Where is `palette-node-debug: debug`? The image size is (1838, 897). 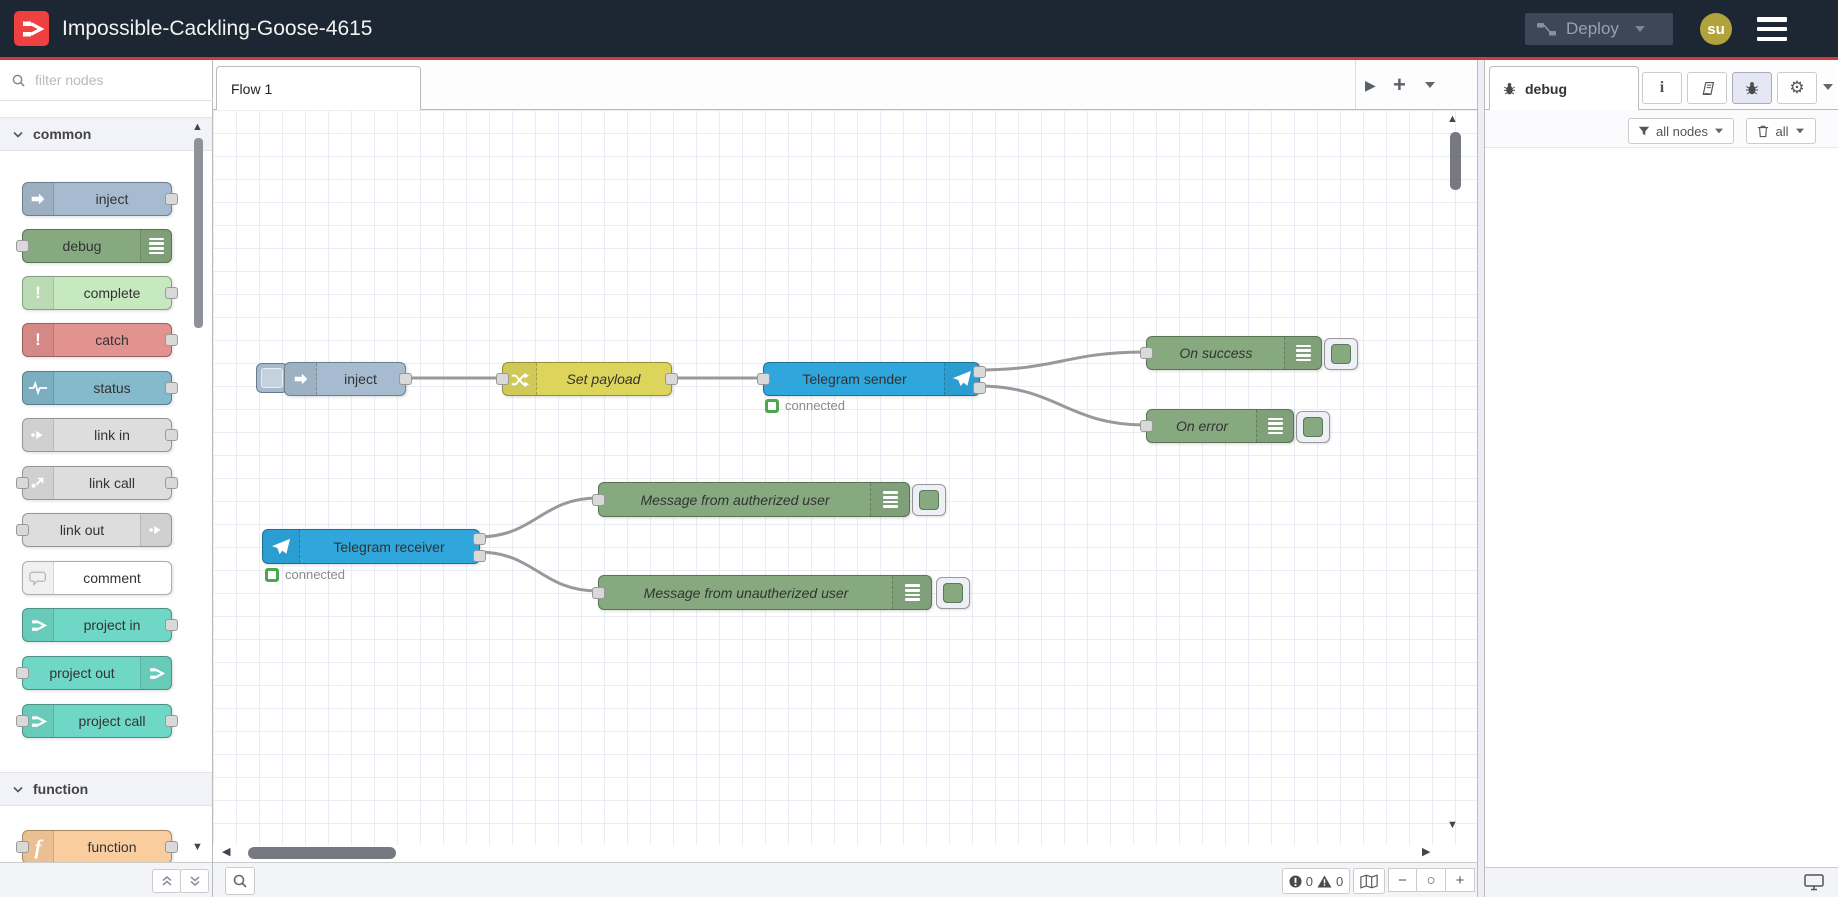
palette-node-debug: debug is located at coordinates (94, 246).